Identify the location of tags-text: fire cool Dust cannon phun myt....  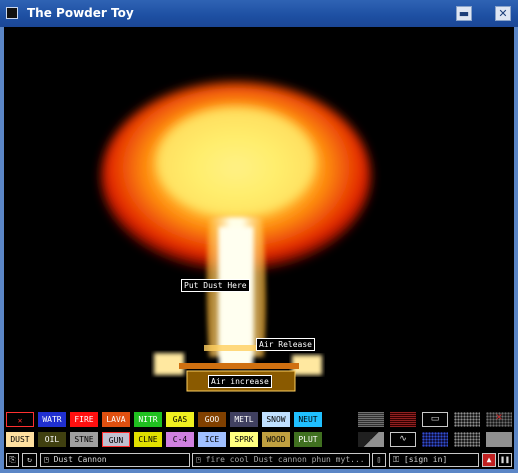
(285, 459).